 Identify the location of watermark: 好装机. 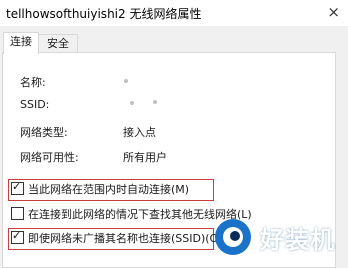
(281, 239).